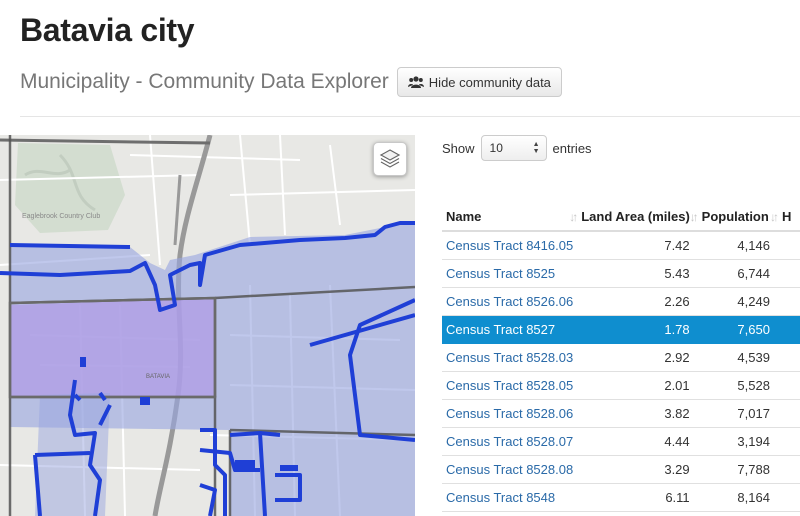 This screenshot has height=516, width=800. What do you see at coordinates (536, 148) in the screenshot?
I see `select-arrows-icon: ▲ ▼` at bounding box center [536, 148].